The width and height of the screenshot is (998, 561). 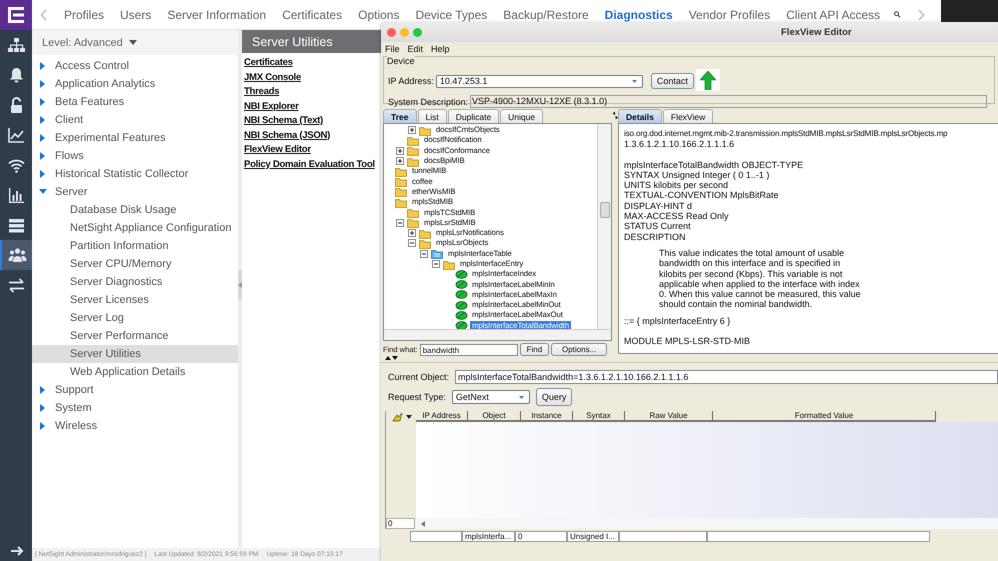 What do you see at coordinates (16, 255) in the screenshot?
I see `nav-rail-button` at bounding box center [16, 255].